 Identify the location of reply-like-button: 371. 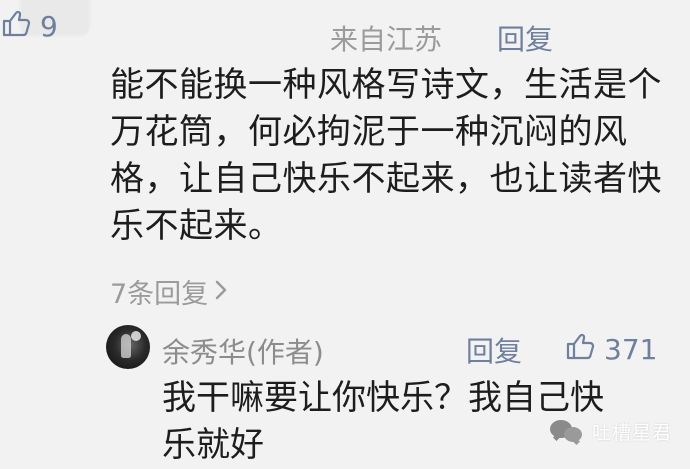
(610, 349).